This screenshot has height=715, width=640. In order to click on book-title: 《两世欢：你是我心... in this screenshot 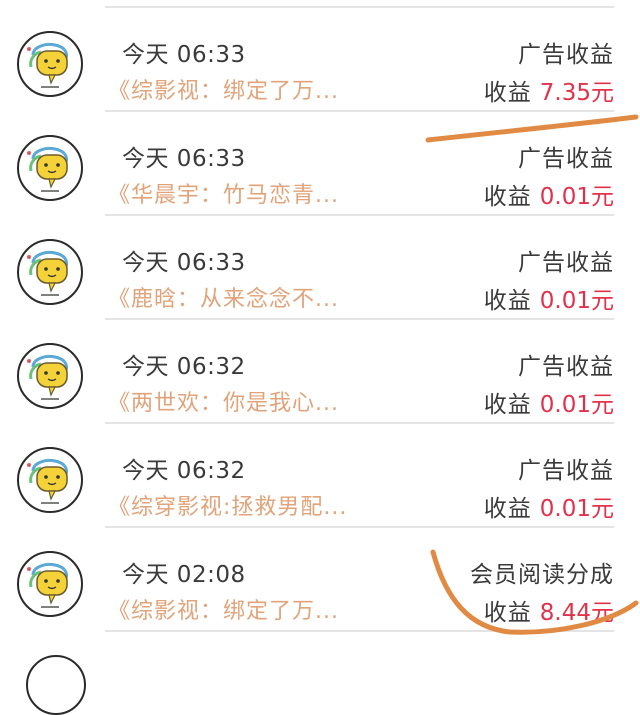, I will do `click(223, 403)`.